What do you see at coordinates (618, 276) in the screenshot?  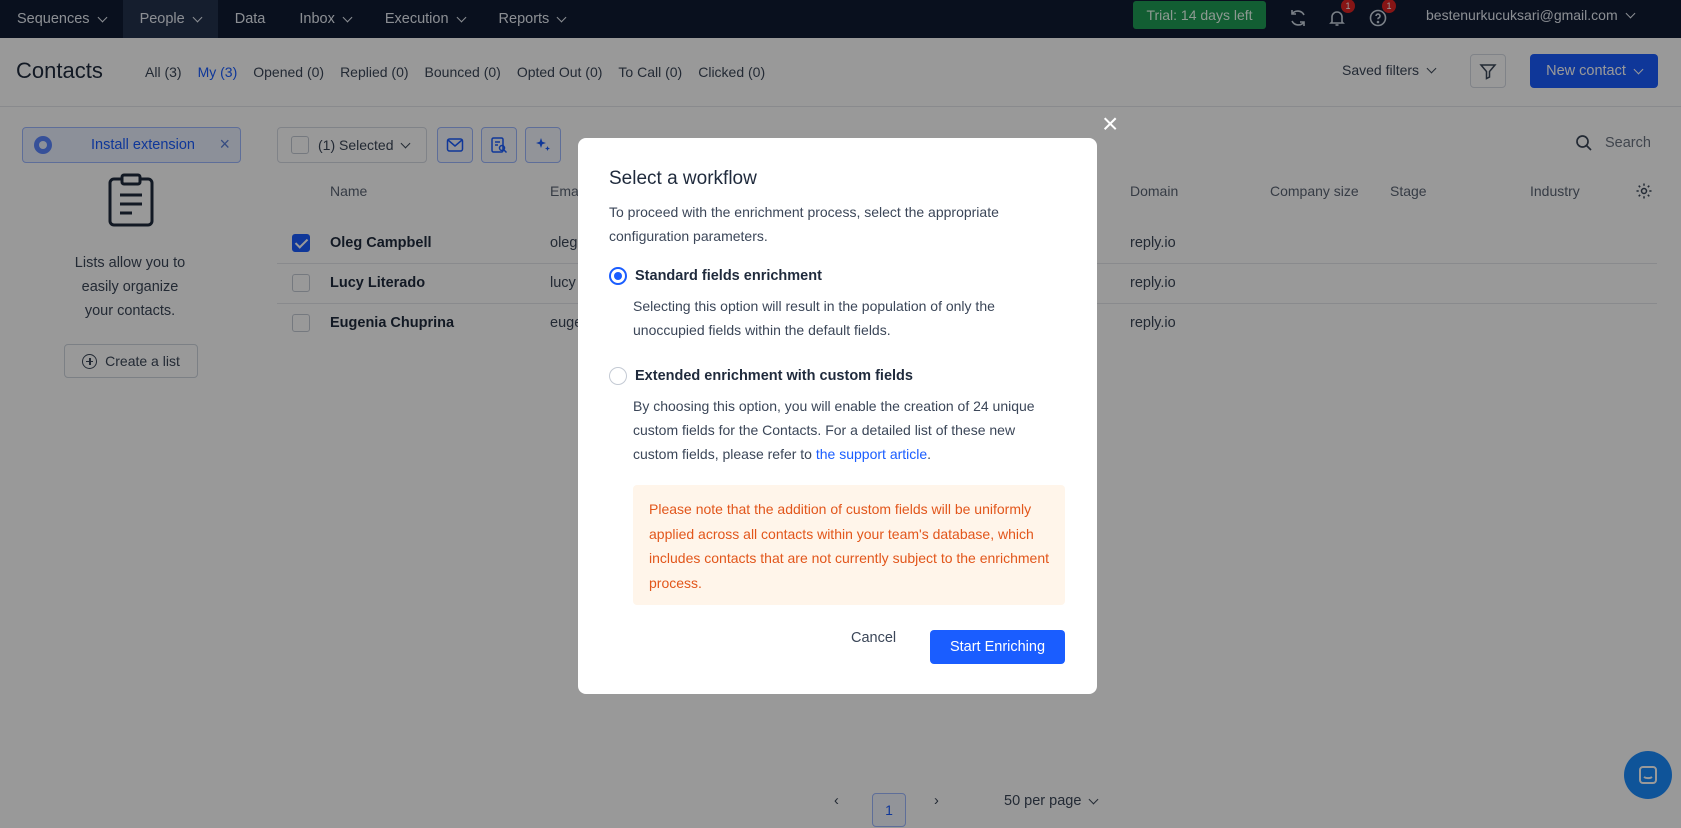 I see `standard-enrichment-radio` at bounding box center [618, 276].